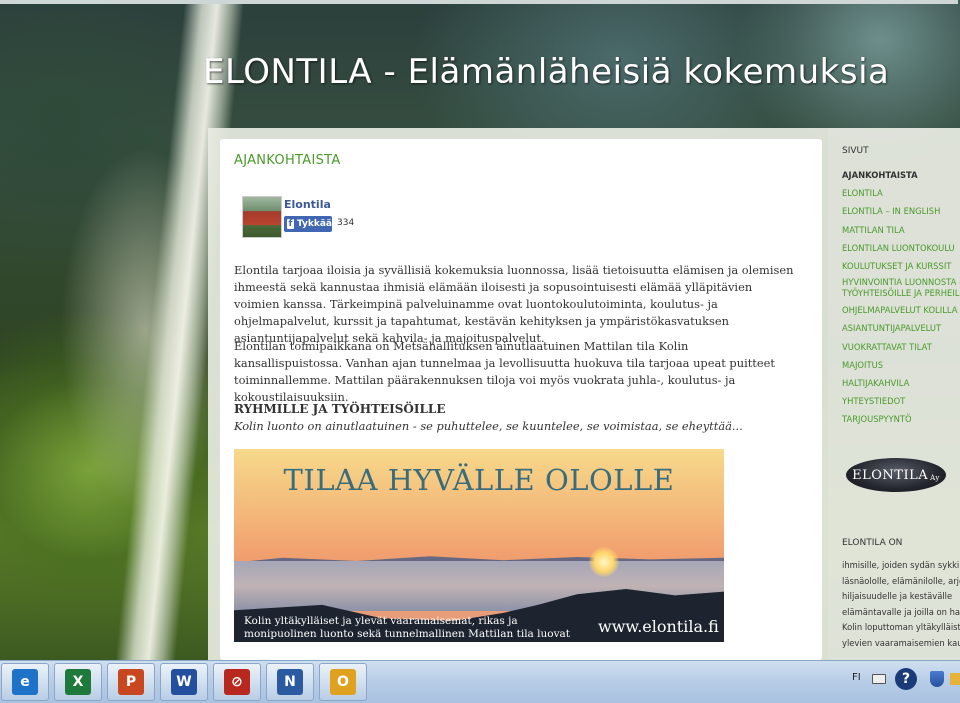 The image size is (960, 703). Describe the element at coordinates (479, 2) in the screenshot. I see `window-top-edge` at that location.